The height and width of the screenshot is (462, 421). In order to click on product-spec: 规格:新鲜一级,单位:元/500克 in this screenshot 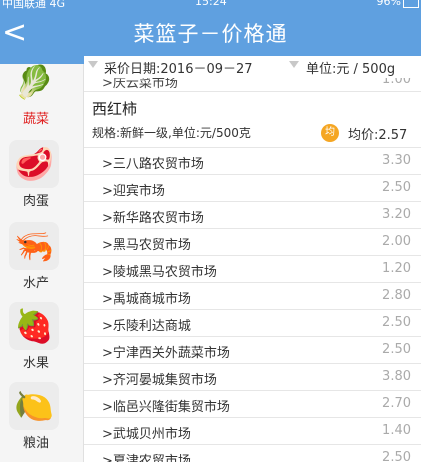, I will do `click(171, 133)`.